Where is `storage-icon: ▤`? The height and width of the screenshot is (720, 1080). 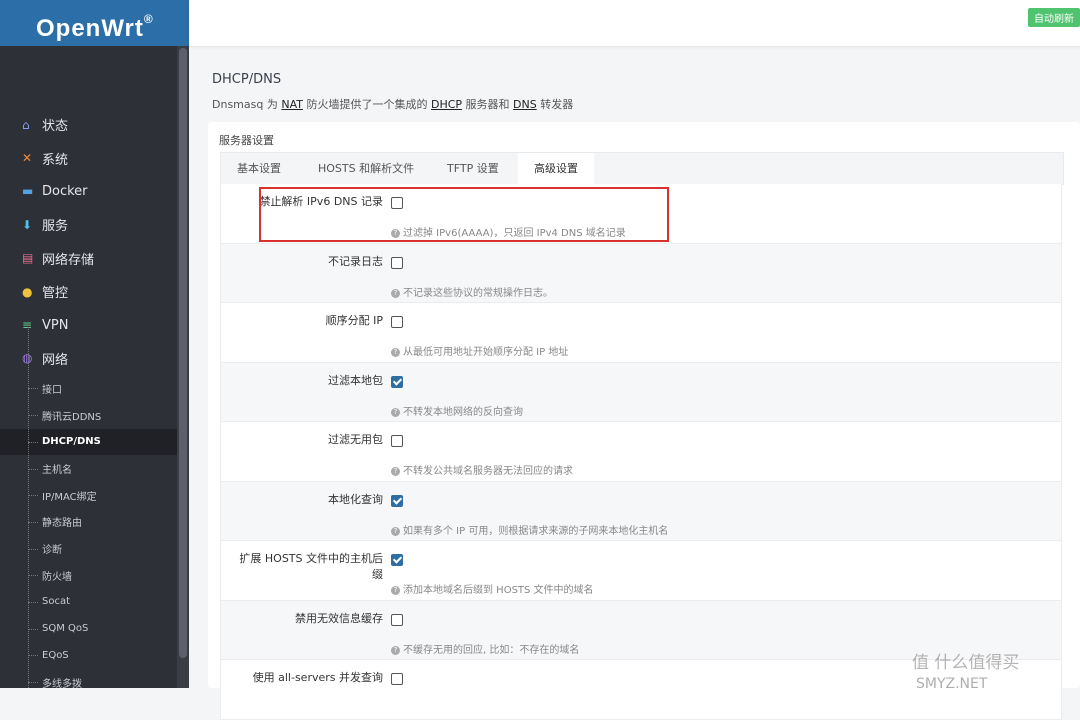 storage-icon: ▤ is located at coordinates (28, 258).